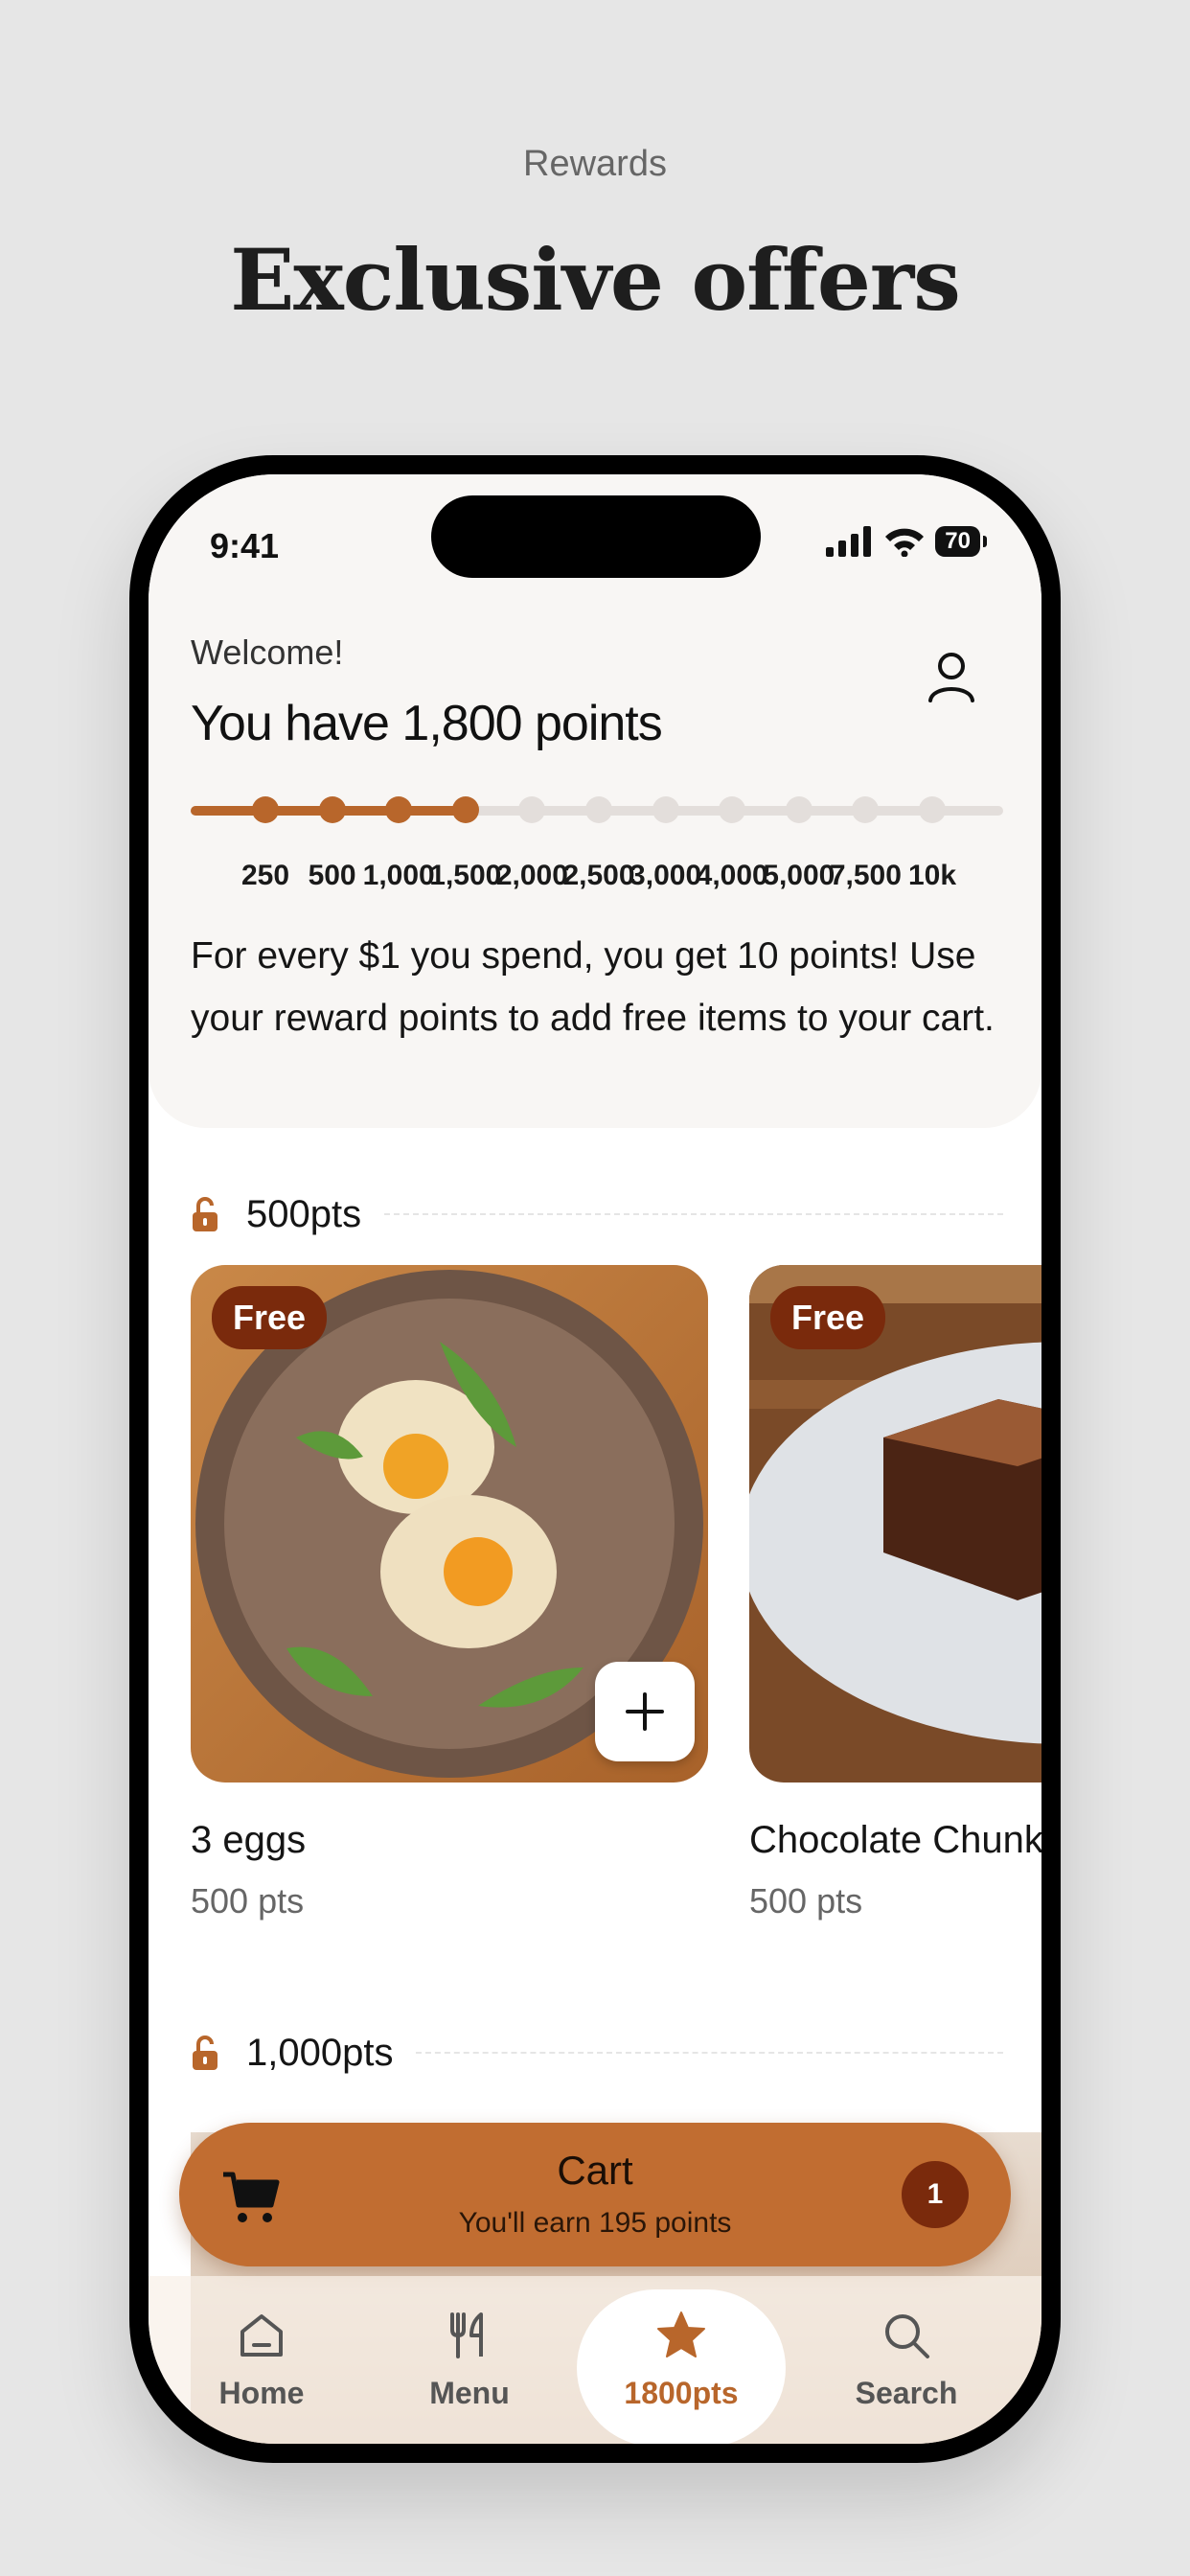  I want to click on progress-tick-label: 7,500, so click(866, 876).